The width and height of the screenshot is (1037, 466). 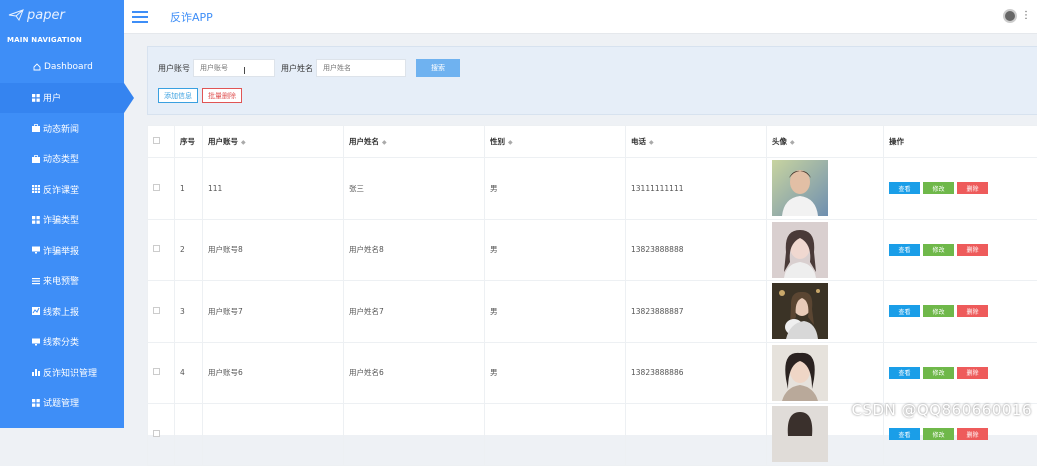 I want to click on topbar: 反诈APP ⋮, so click(x=580, y=17).